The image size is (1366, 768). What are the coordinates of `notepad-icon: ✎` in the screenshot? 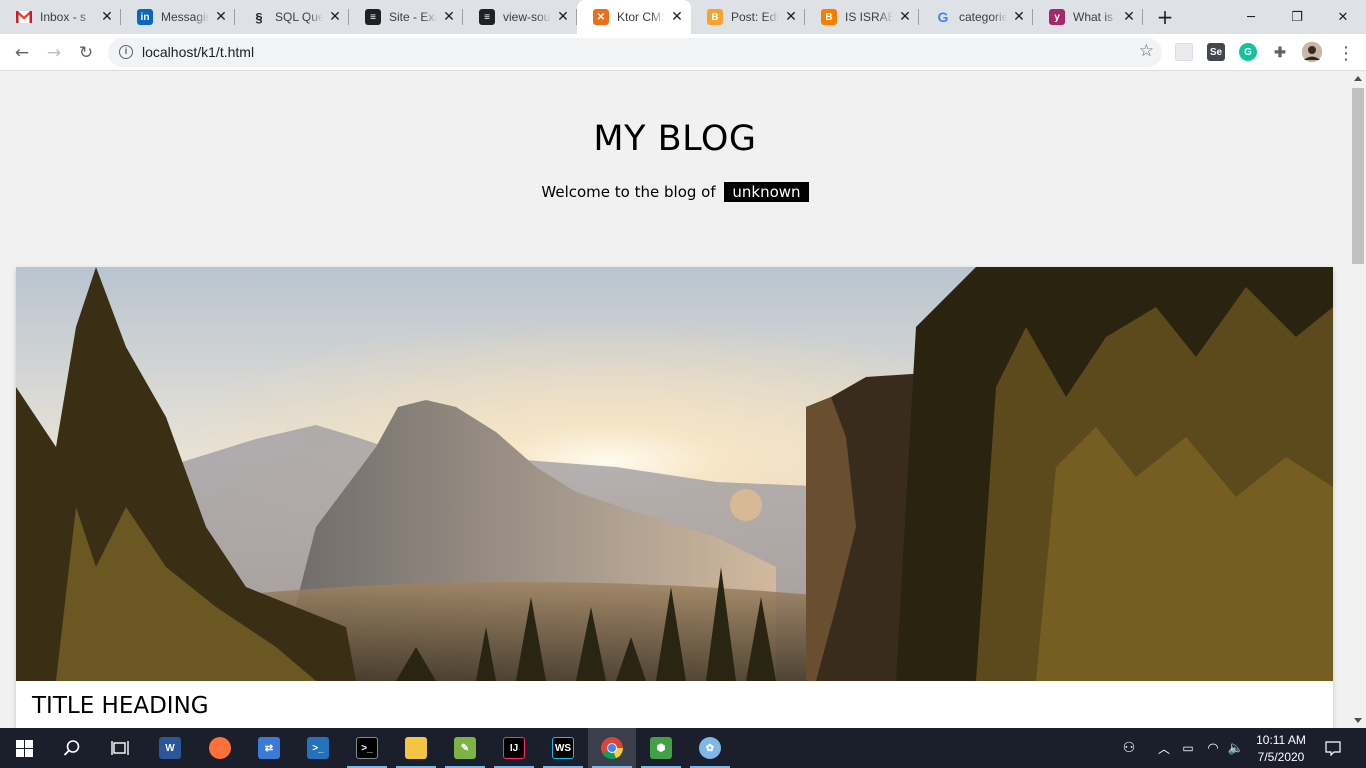 It's located at (465, 748).